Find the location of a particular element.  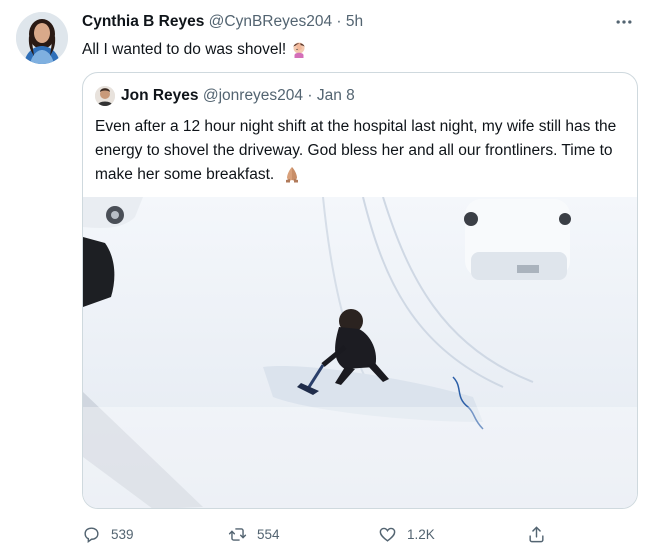

author-avatar is located at coordinates (42, 38).